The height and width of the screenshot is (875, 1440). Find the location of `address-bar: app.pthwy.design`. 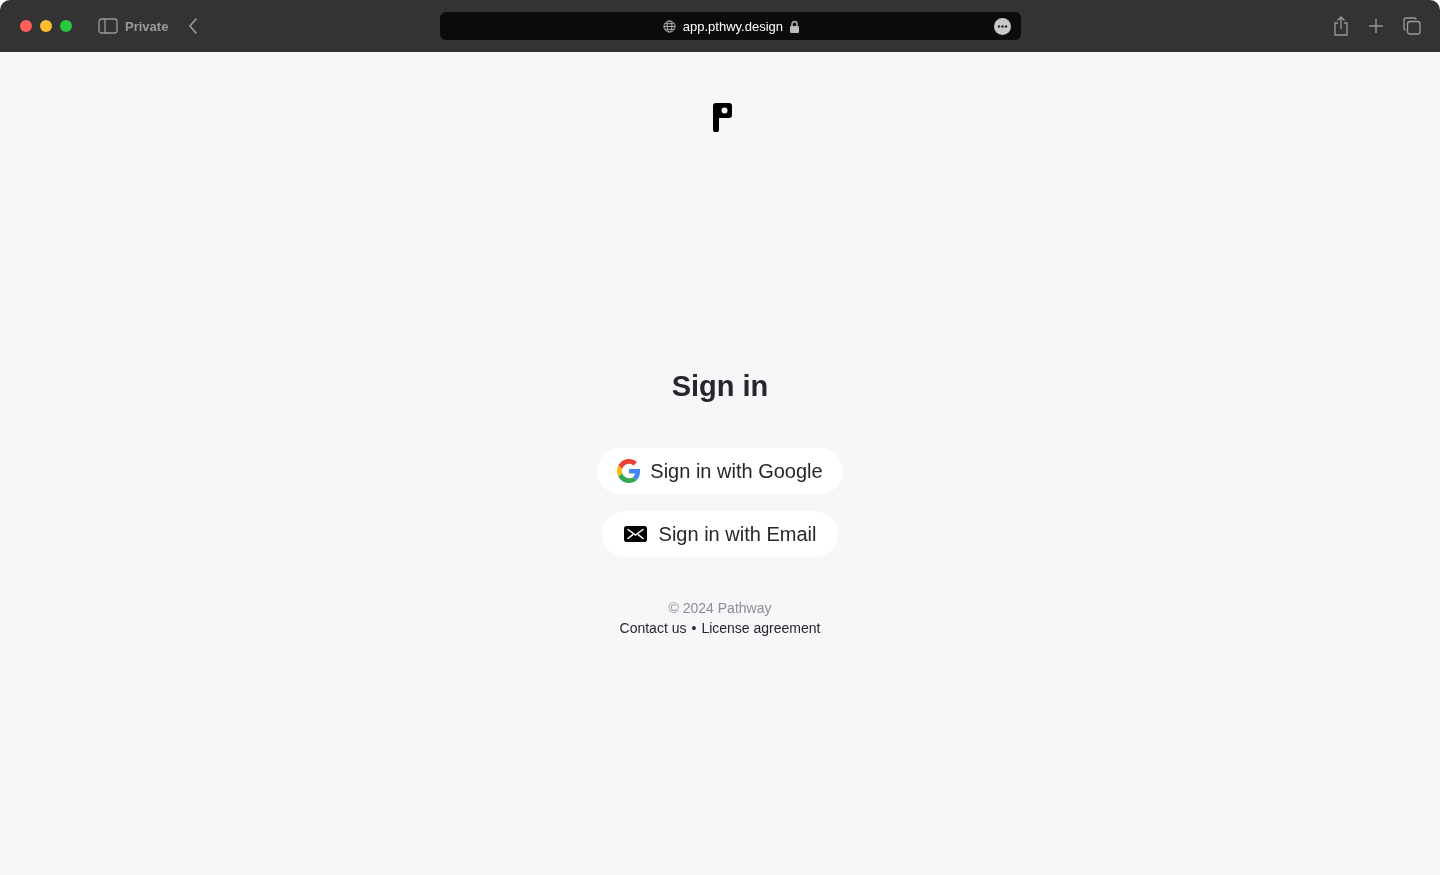

address-bar: app.pthwy.design is located at coordinates (731, 26).